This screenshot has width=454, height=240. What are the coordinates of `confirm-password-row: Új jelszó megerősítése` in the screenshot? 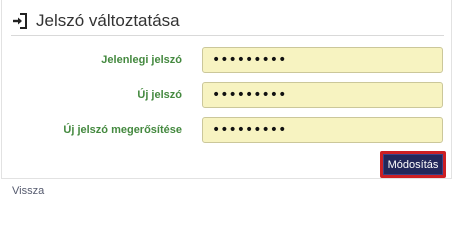 It's located at (227, 130).